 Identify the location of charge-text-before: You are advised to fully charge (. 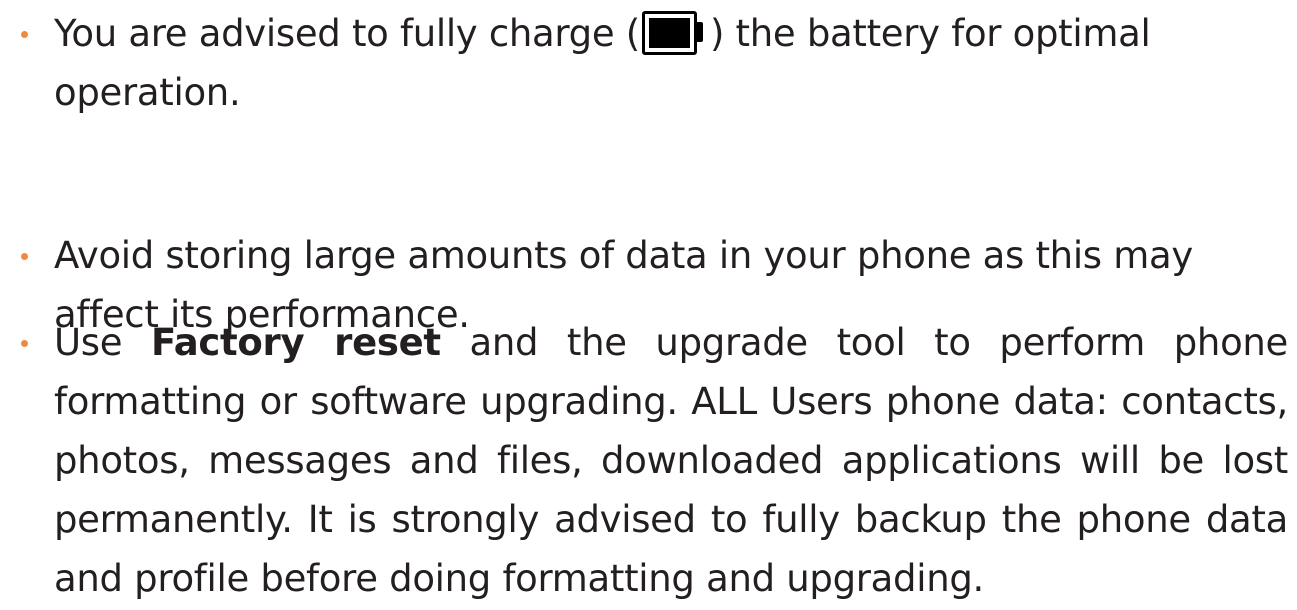
(347, 33).